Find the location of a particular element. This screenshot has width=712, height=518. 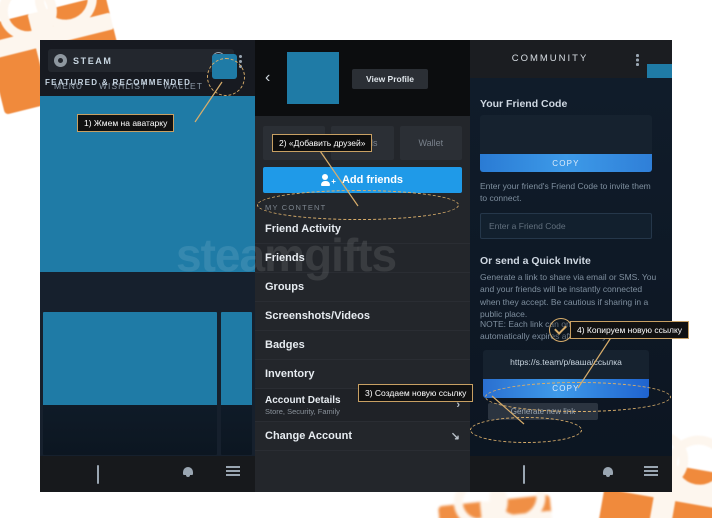

my-content-label: MY CONTENT is located at coordinates (296, 207).